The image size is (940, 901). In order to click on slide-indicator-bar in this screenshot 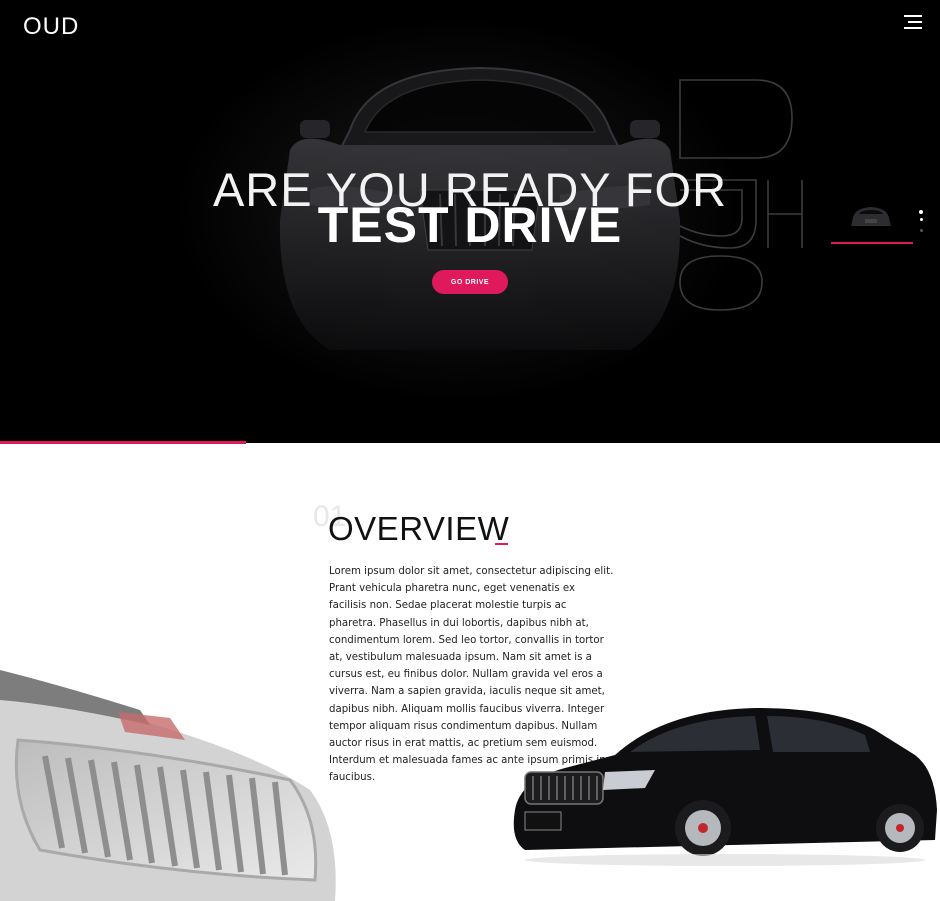, I will do `click(872, 243)`.